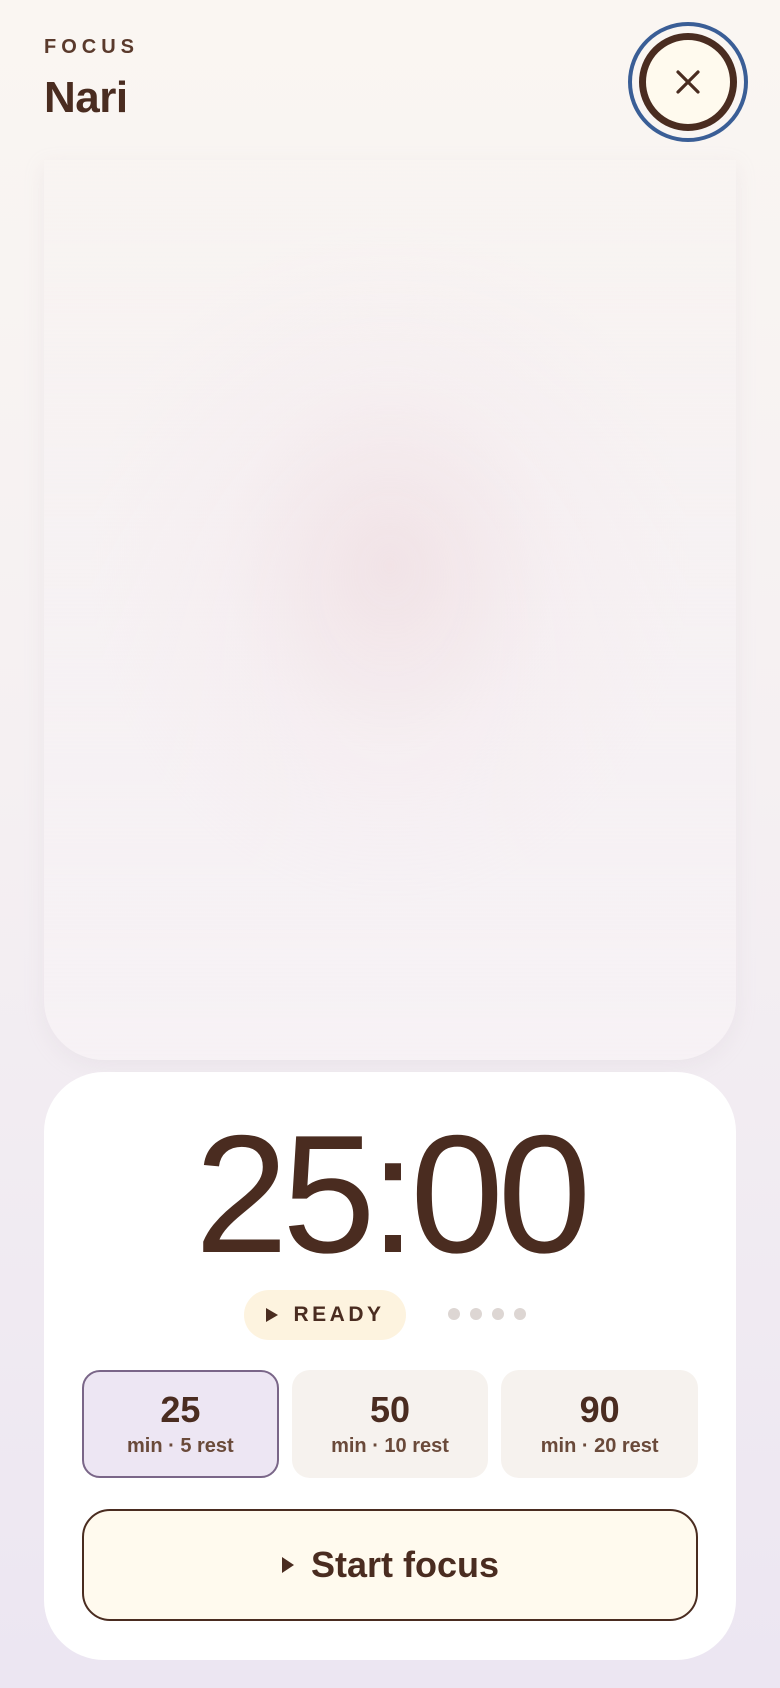 This screenshot has height=1688, width=780. I want to click on close-icon, so click(688, 82).